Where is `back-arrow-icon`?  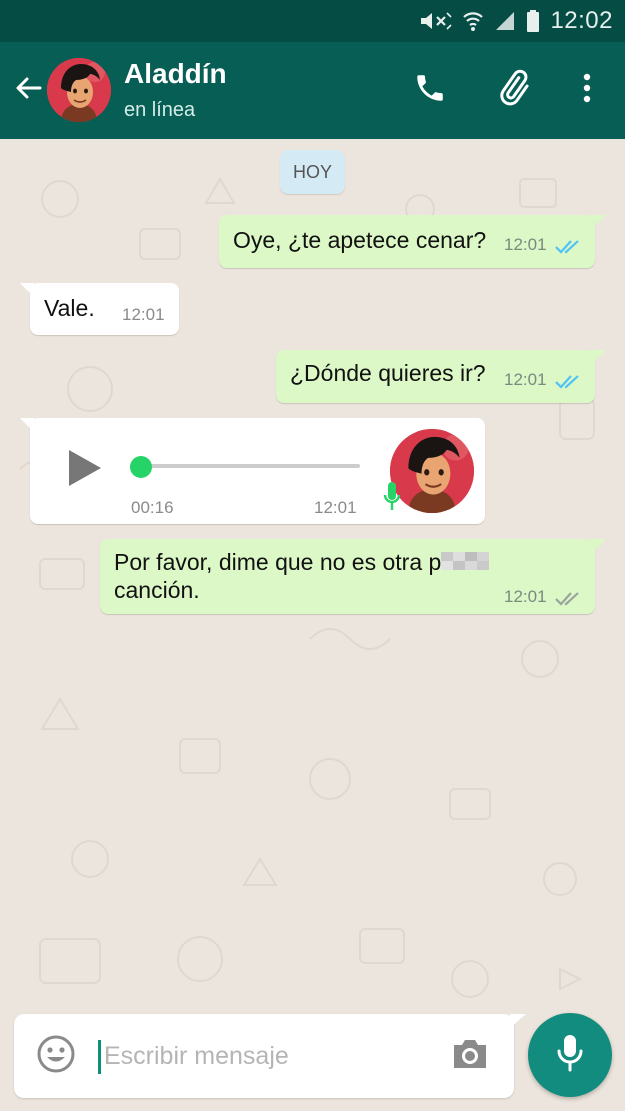 back-arrow-icon is located at coordinates (28, 90).